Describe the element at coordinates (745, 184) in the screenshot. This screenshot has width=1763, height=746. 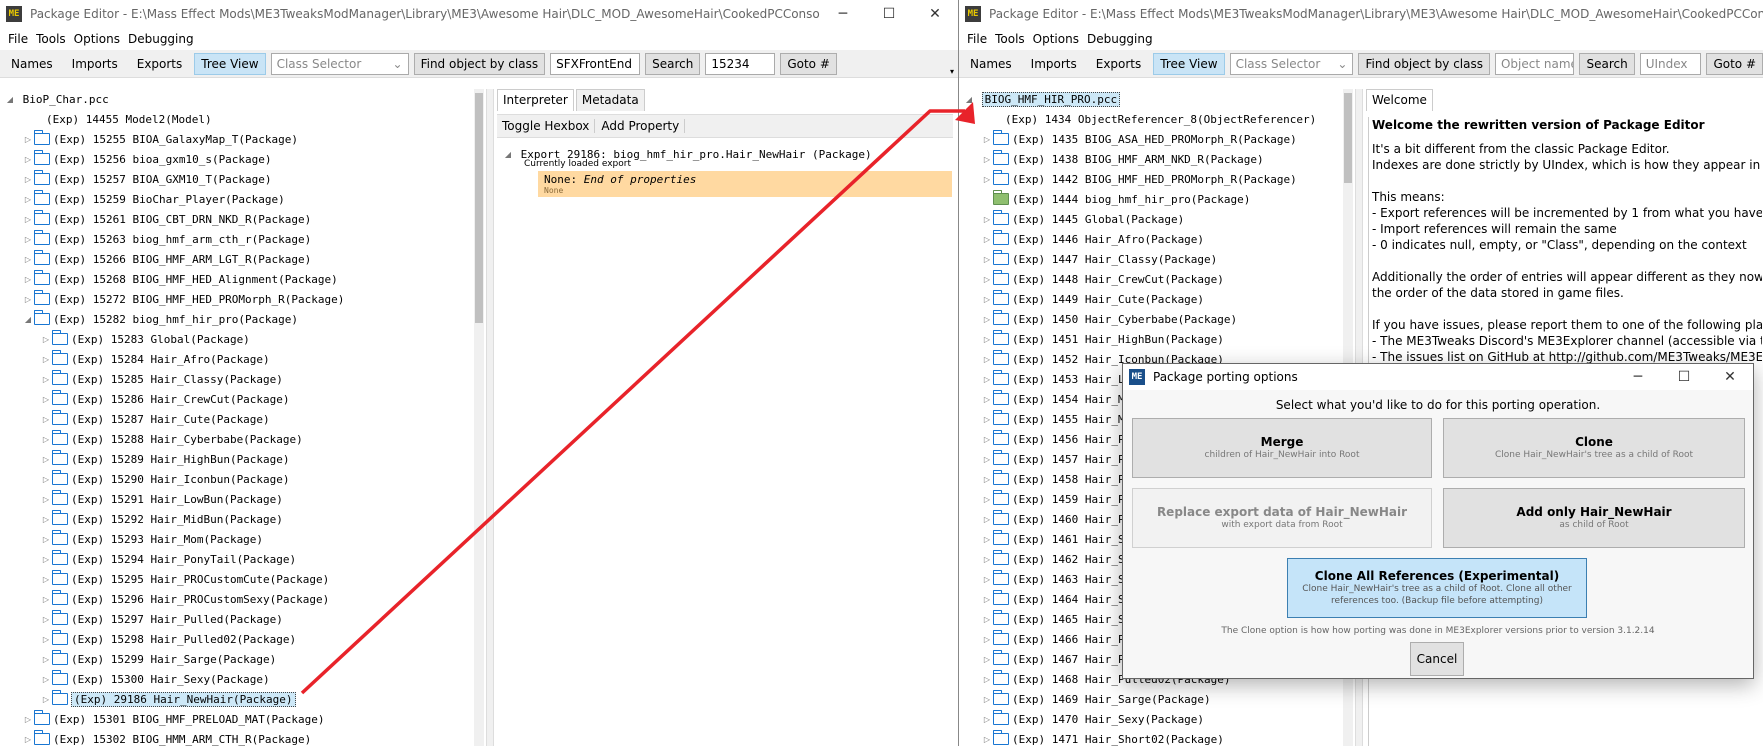
I see `none-property-row: None: End of properties None` at that location.